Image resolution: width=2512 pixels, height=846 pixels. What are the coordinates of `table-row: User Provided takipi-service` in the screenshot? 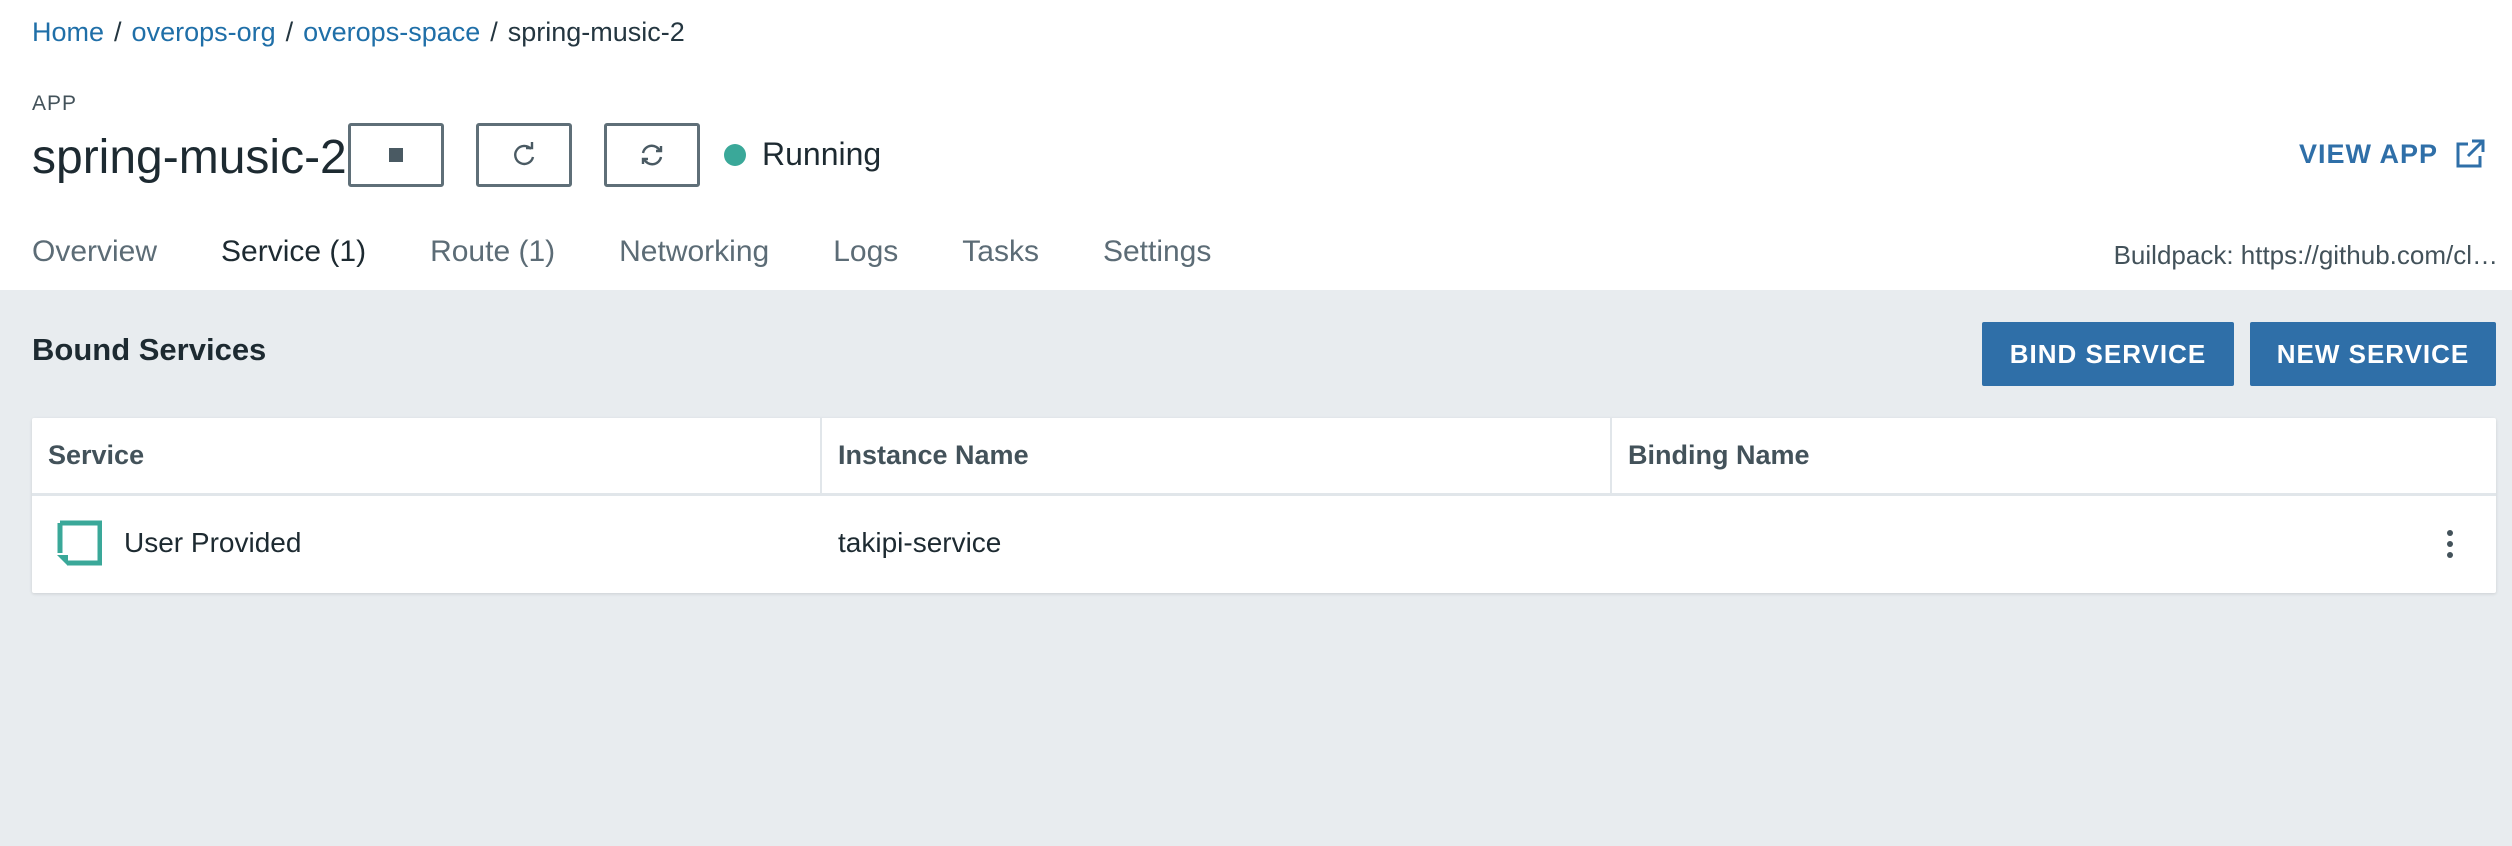 It's located at (1264, 543).